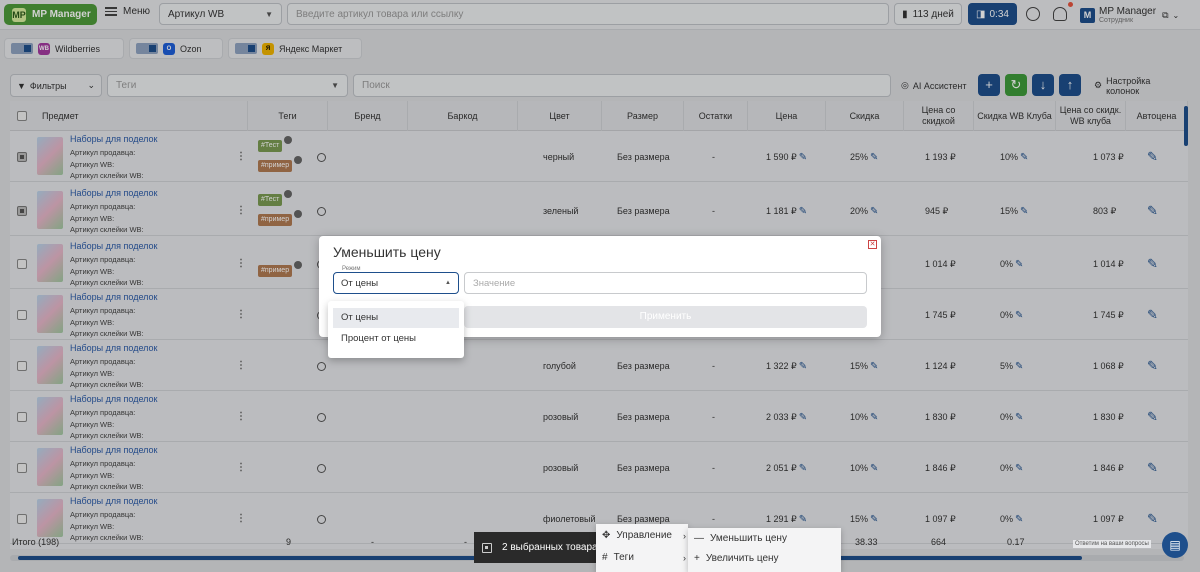 Image resolution: width=1200 pixels, height=572 pixels. I want to click on chat-icon: ▤, so click(1175, 545).